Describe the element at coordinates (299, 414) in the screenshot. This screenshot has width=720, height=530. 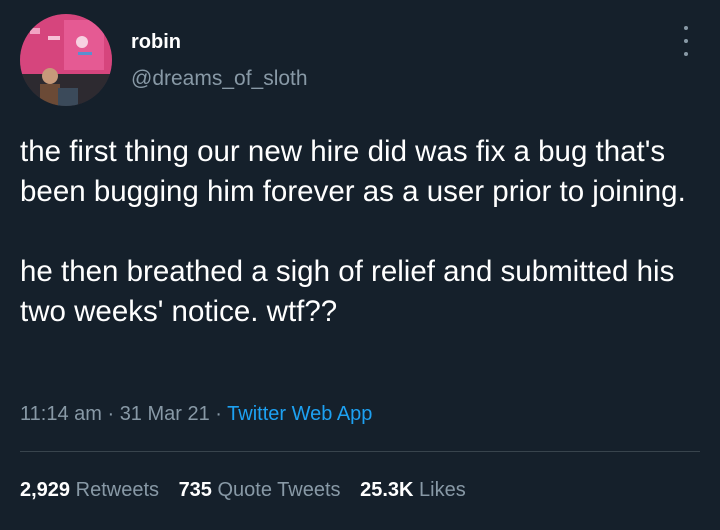
I see `source-link: Twitter Web App` at that location.